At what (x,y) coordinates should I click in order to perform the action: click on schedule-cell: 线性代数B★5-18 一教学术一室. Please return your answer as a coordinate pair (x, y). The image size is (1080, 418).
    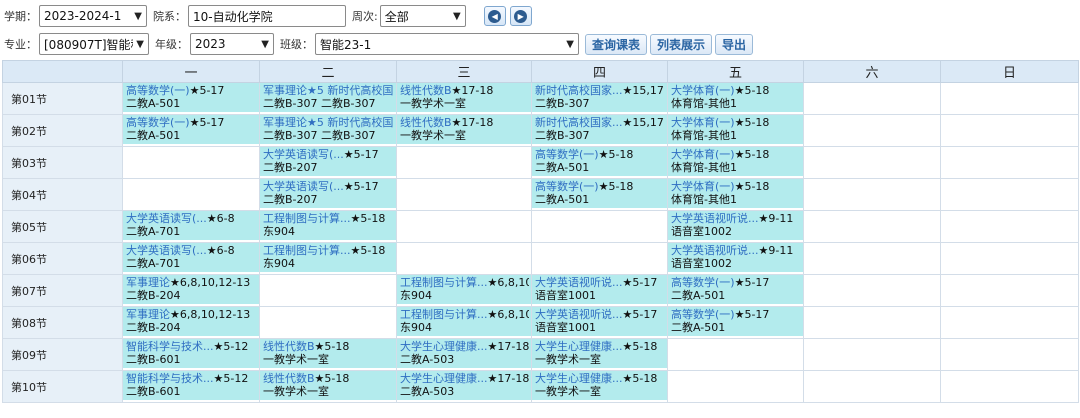
    Looking at the image, I should click on (328, 386).